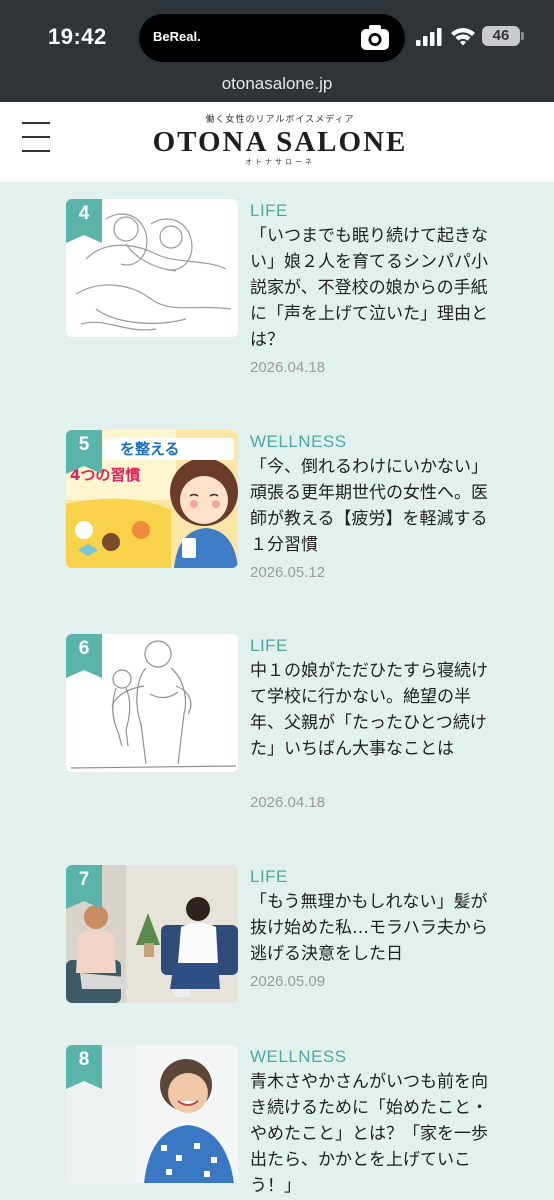  What do you see at coordinates (84, 452) in the screenshot?
I see `rank-badge: 5` at bounding box center [84, 452].